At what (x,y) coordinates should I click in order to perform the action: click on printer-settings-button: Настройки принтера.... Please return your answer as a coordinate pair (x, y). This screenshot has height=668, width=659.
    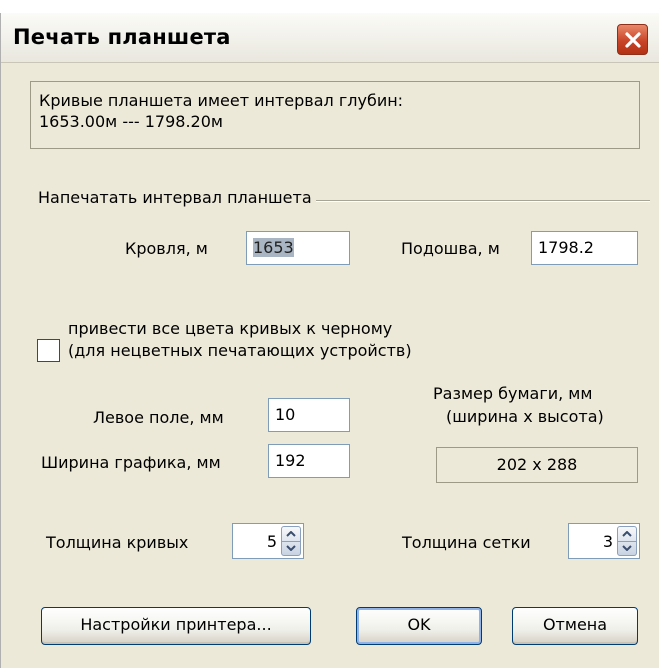
    Looking at the image, I should click on (176, 626).